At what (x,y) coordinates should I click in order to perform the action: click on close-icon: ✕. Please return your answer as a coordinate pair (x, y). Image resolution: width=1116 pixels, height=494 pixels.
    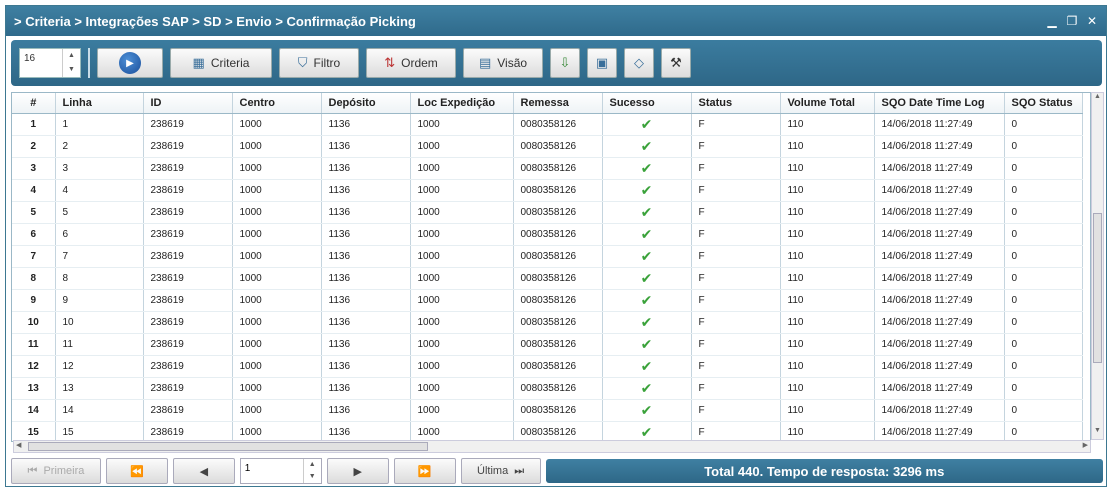
    Looking at the image, I should click on (1092, 21).